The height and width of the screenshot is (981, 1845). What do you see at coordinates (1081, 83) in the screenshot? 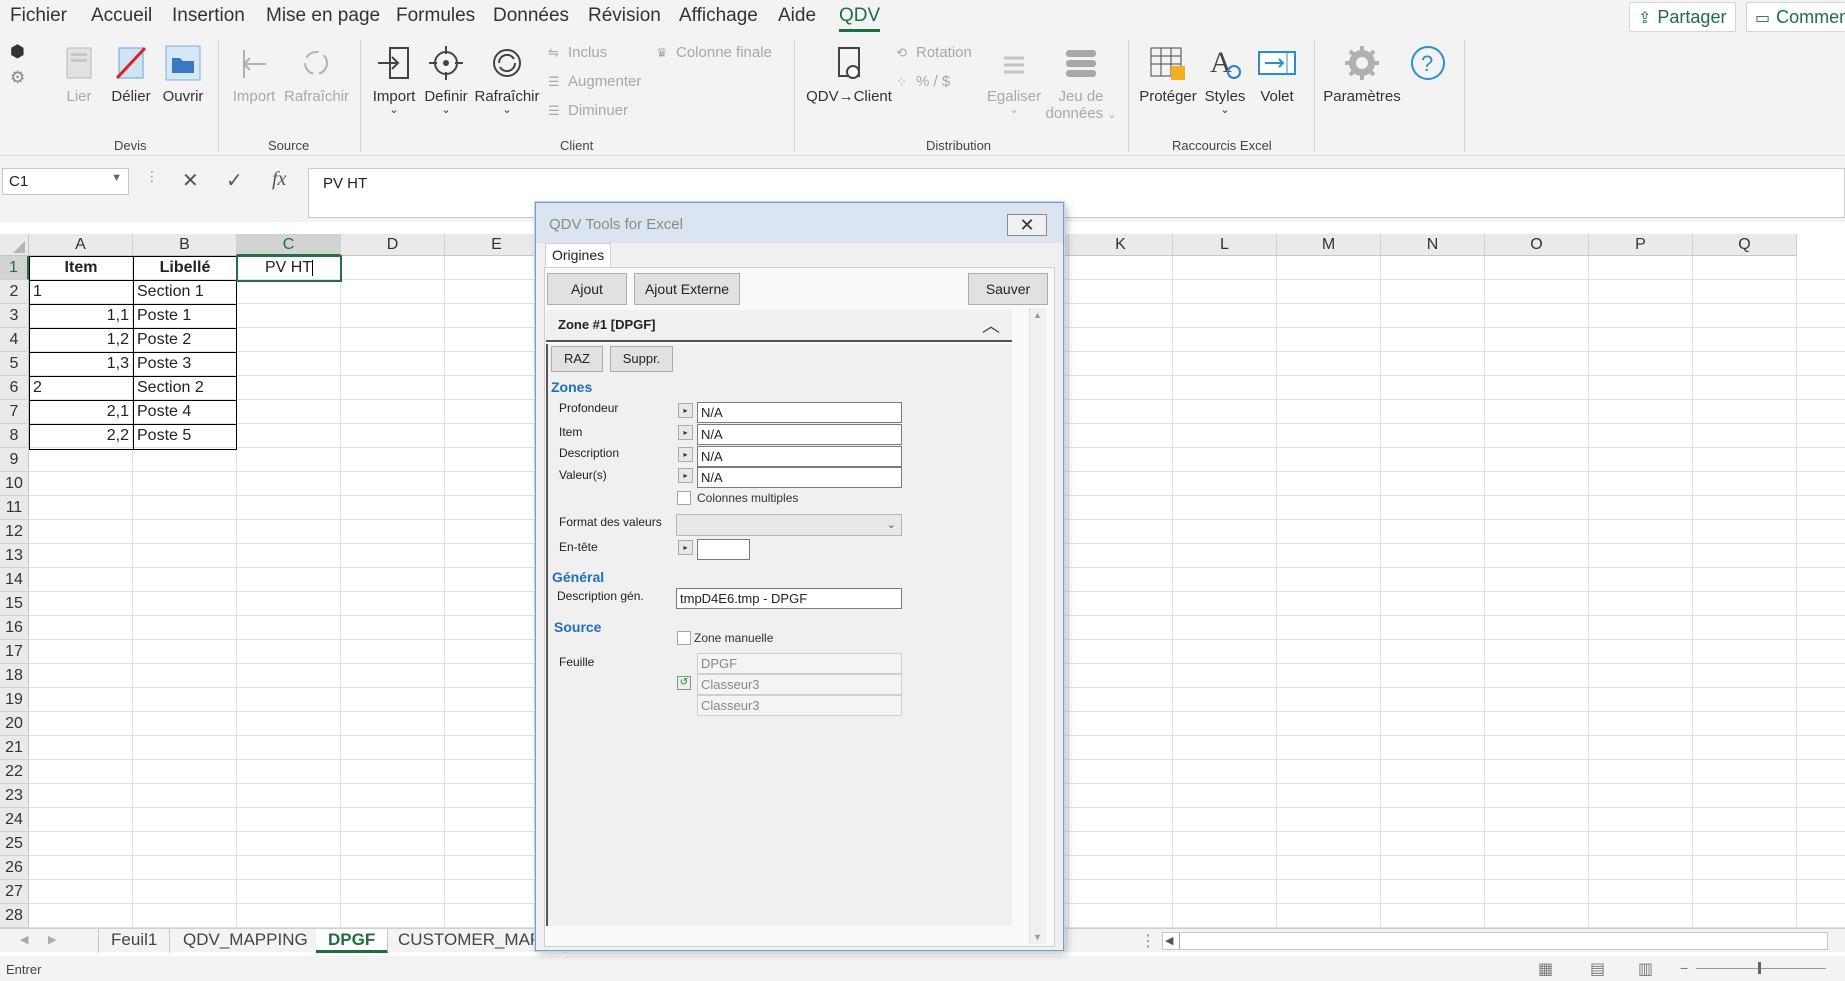
I see `jeu-de-donnees-button: Jeu de données ⌄` at bounding box center [1081, 83].